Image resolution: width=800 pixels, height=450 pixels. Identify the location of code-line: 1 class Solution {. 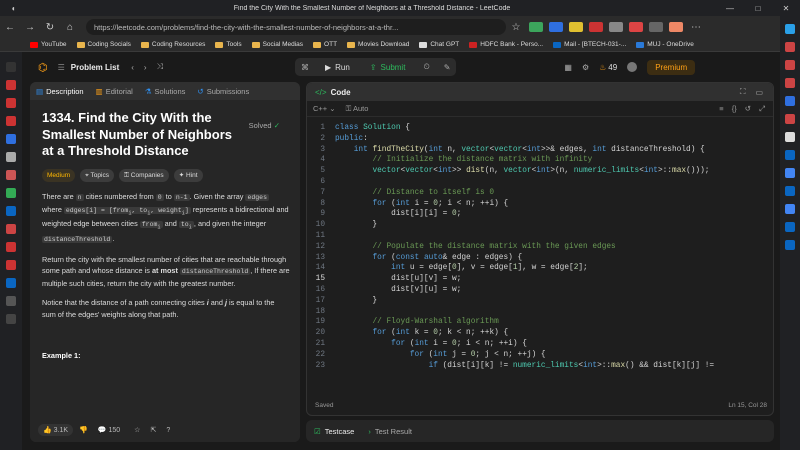
(540, 128).